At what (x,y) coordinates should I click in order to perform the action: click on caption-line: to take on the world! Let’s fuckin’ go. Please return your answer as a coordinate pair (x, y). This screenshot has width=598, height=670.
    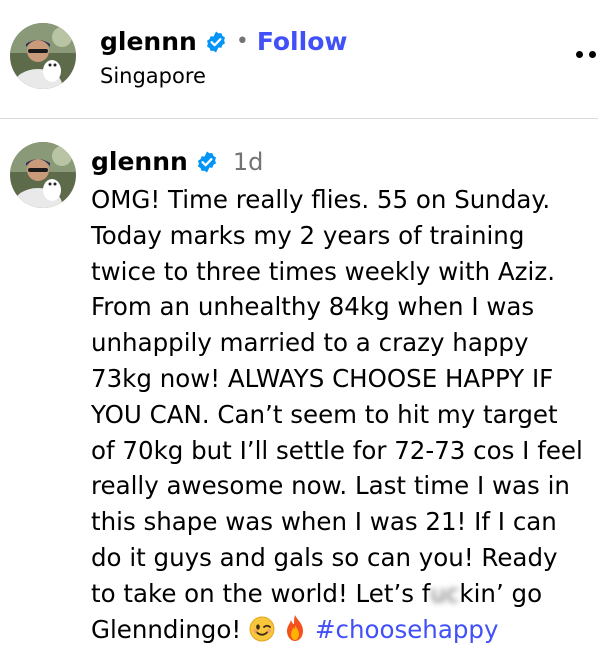
    Looking at the image, I should click on (341, 594).